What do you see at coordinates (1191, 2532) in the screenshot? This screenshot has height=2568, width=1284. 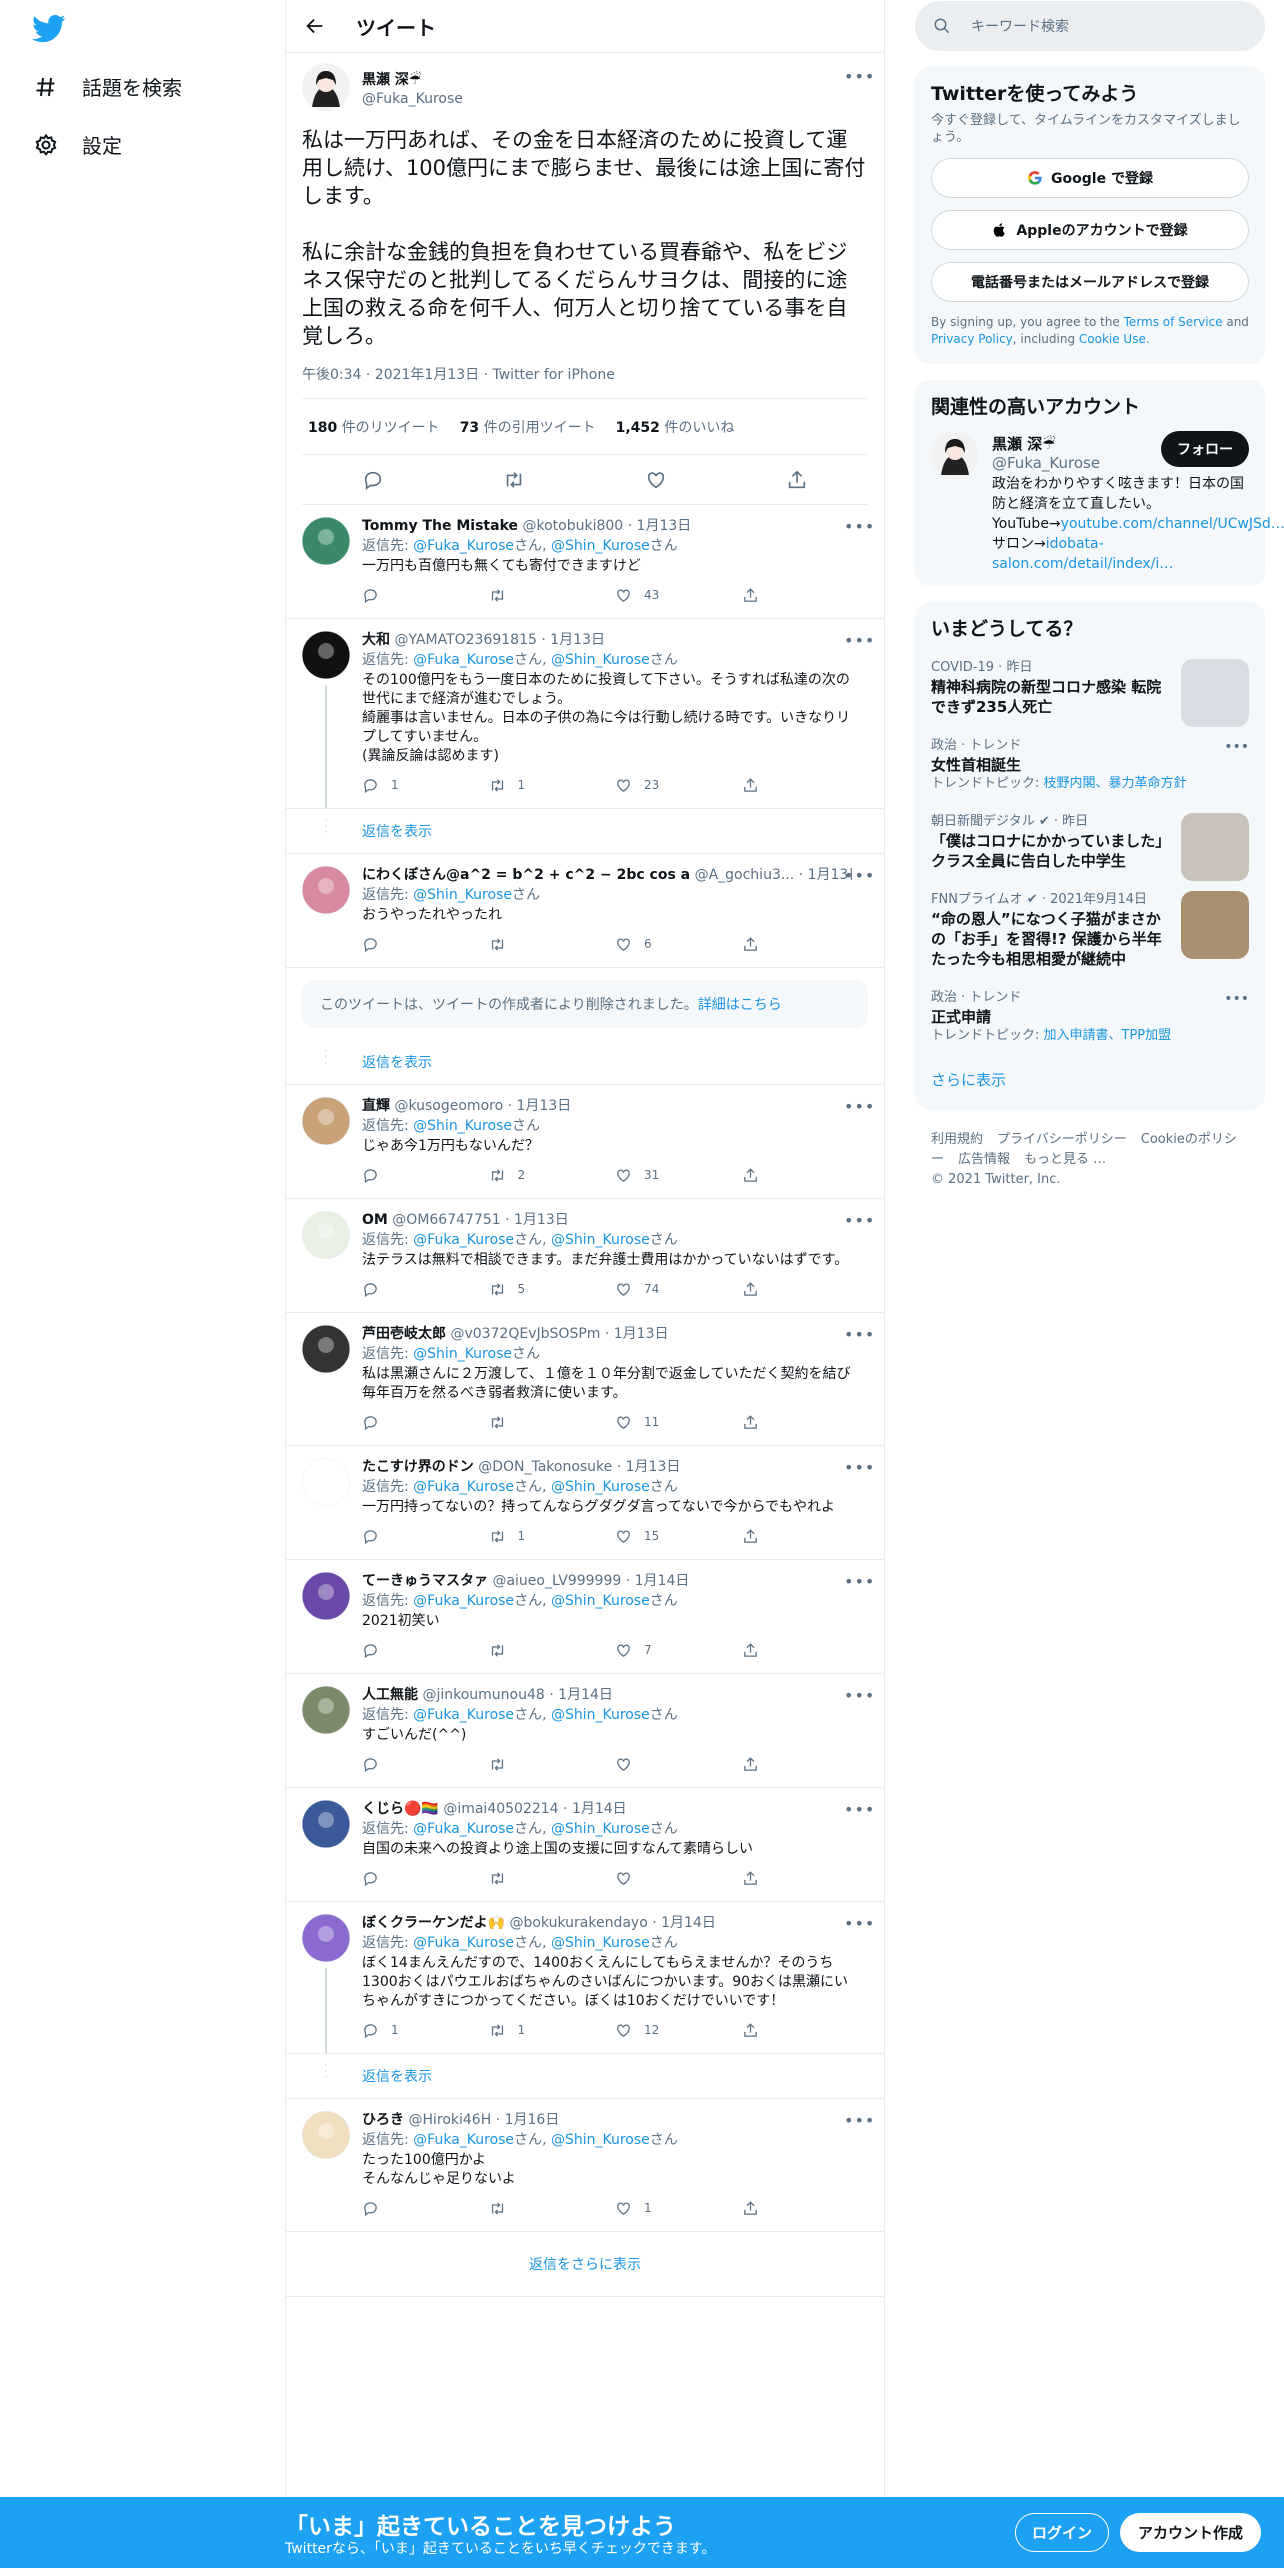 I see `signup-button: アカウント作成` at bounding box center [1191, 2532].